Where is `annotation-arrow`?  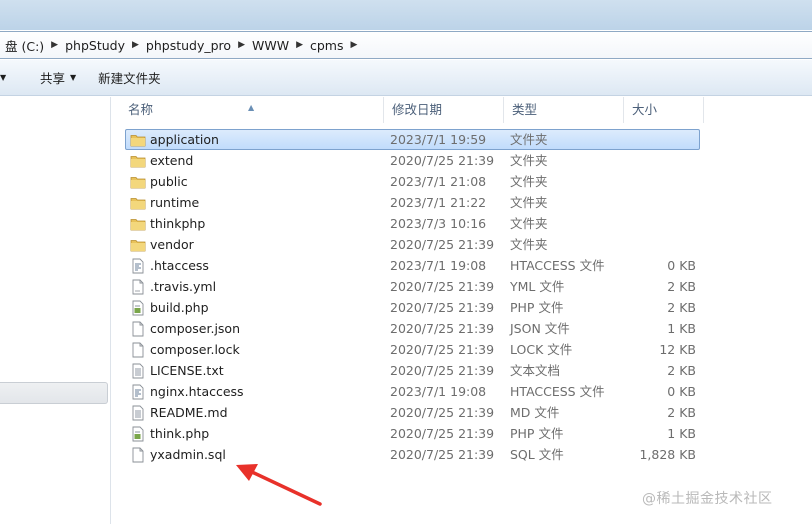
annotation-arrow is located at coordinates (279, 485).